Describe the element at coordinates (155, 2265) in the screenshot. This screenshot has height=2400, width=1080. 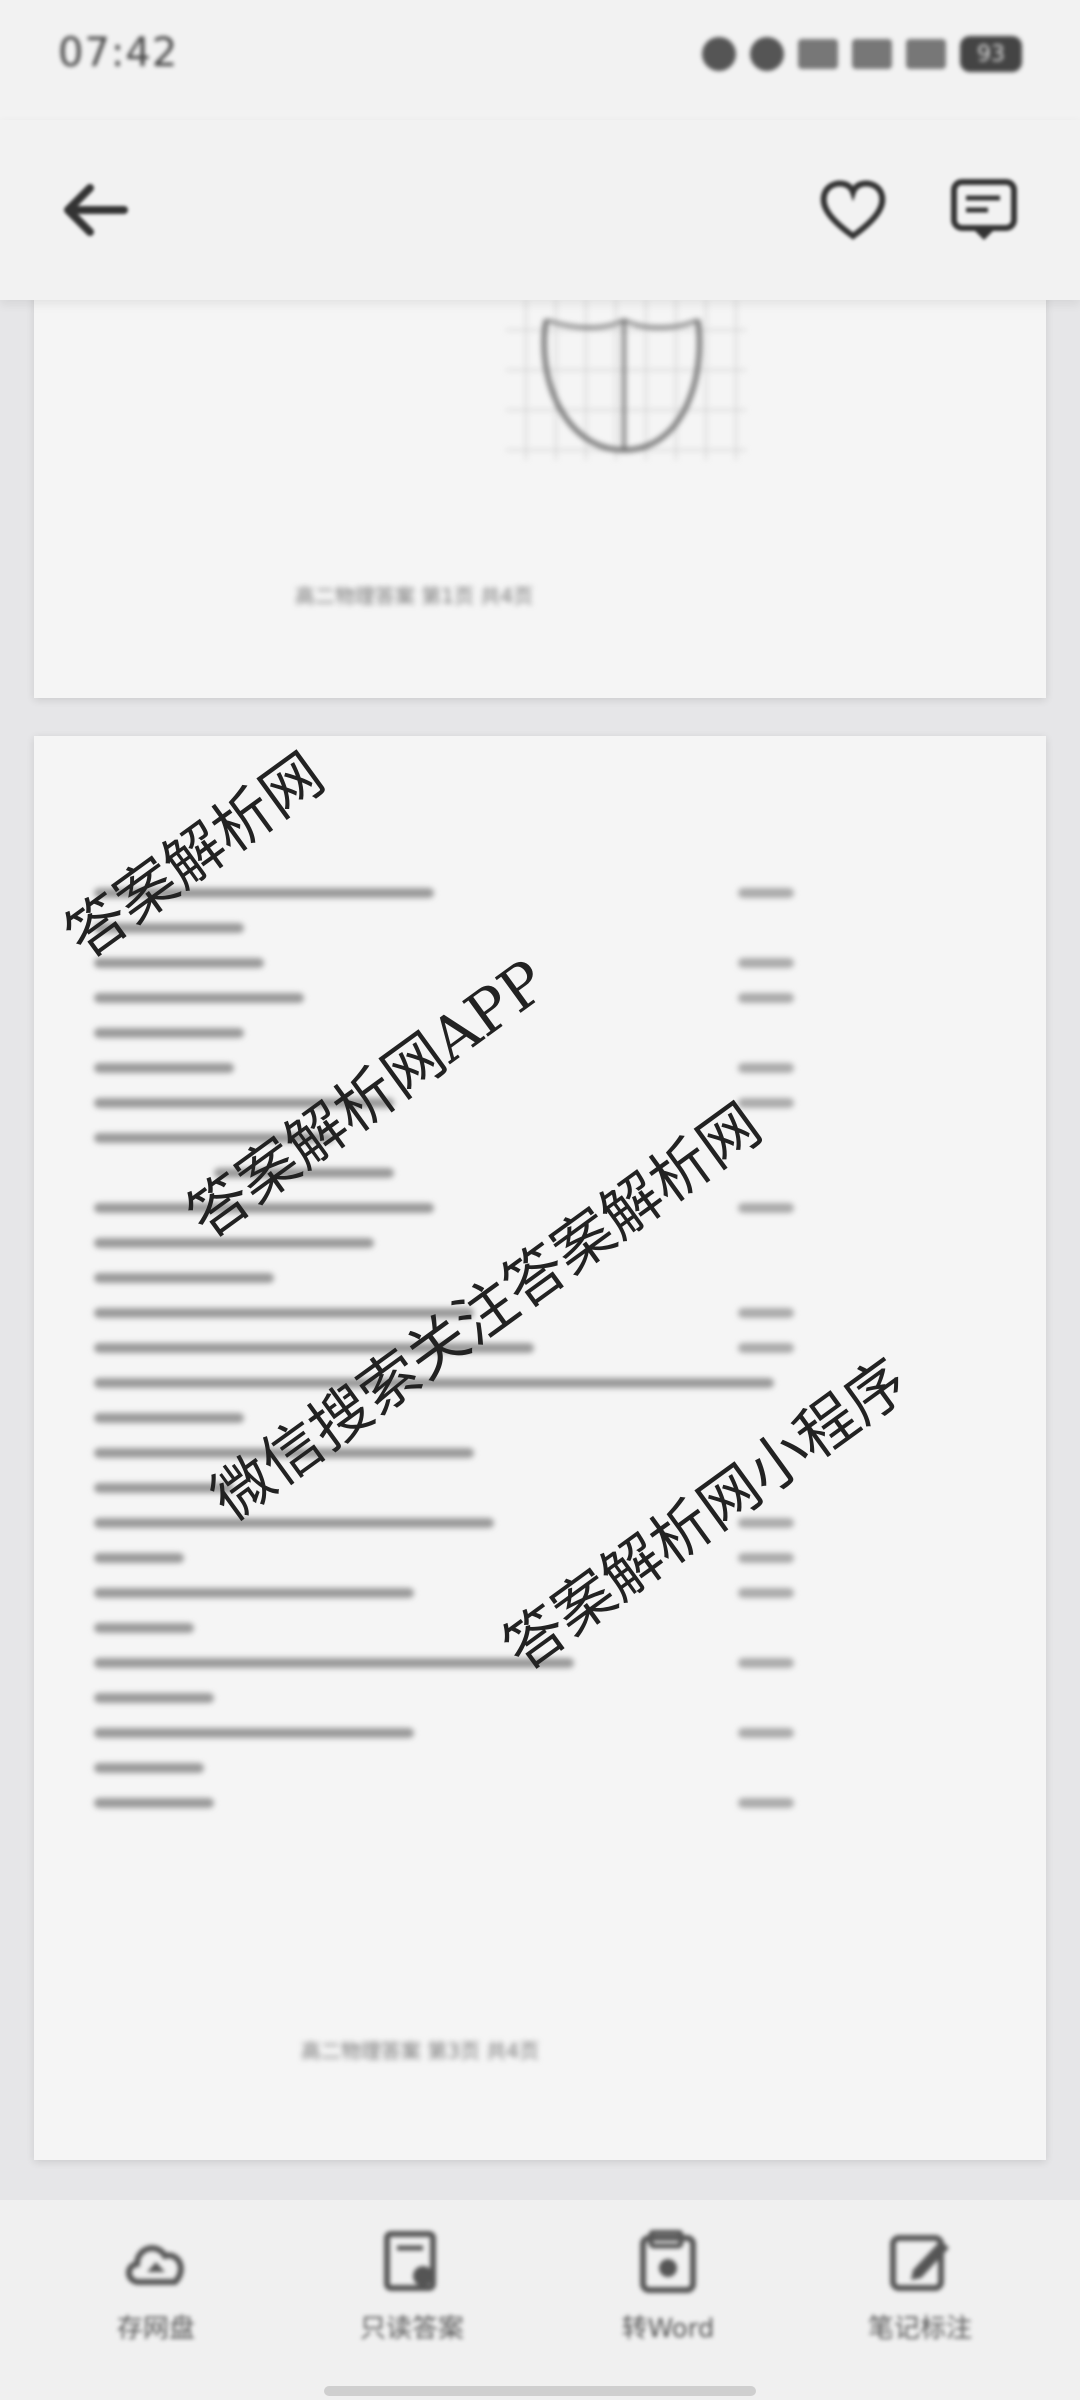
I see `cloud-save-icon` at that location.